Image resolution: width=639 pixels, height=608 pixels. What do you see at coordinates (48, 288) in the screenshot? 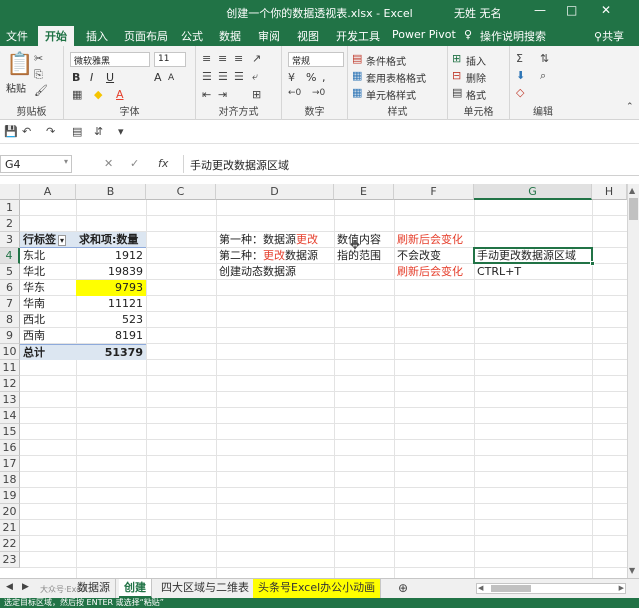
I see `pivot-row-label: 华东` at bounding box center [48, 288].